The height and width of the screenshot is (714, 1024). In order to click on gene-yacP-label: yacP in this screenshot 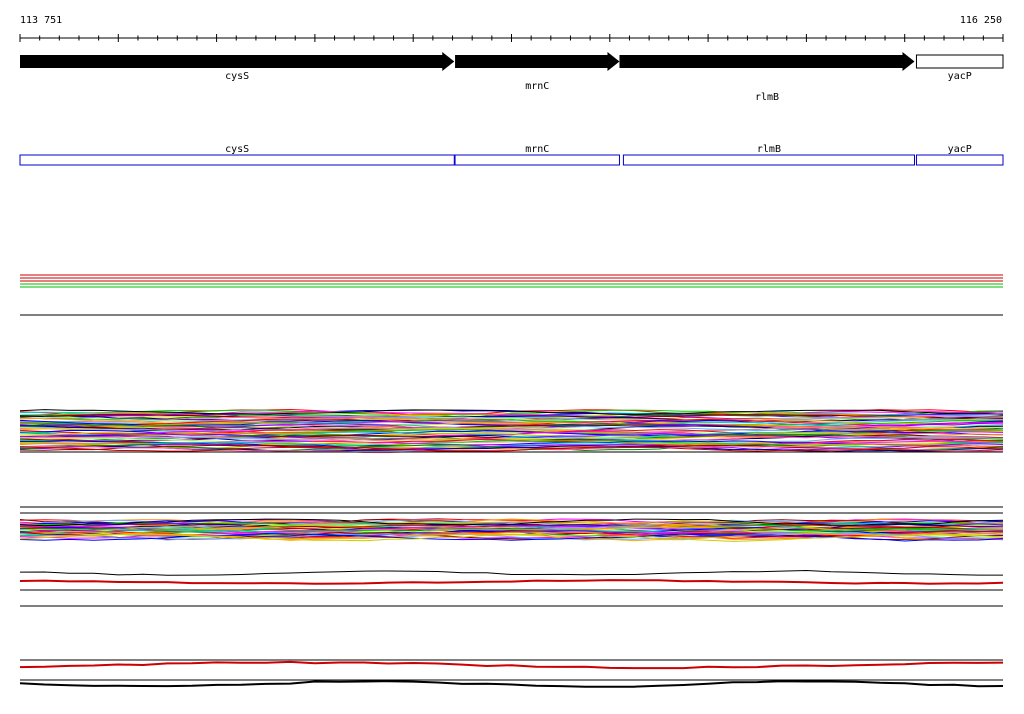, I will do `click(960, 76)`.